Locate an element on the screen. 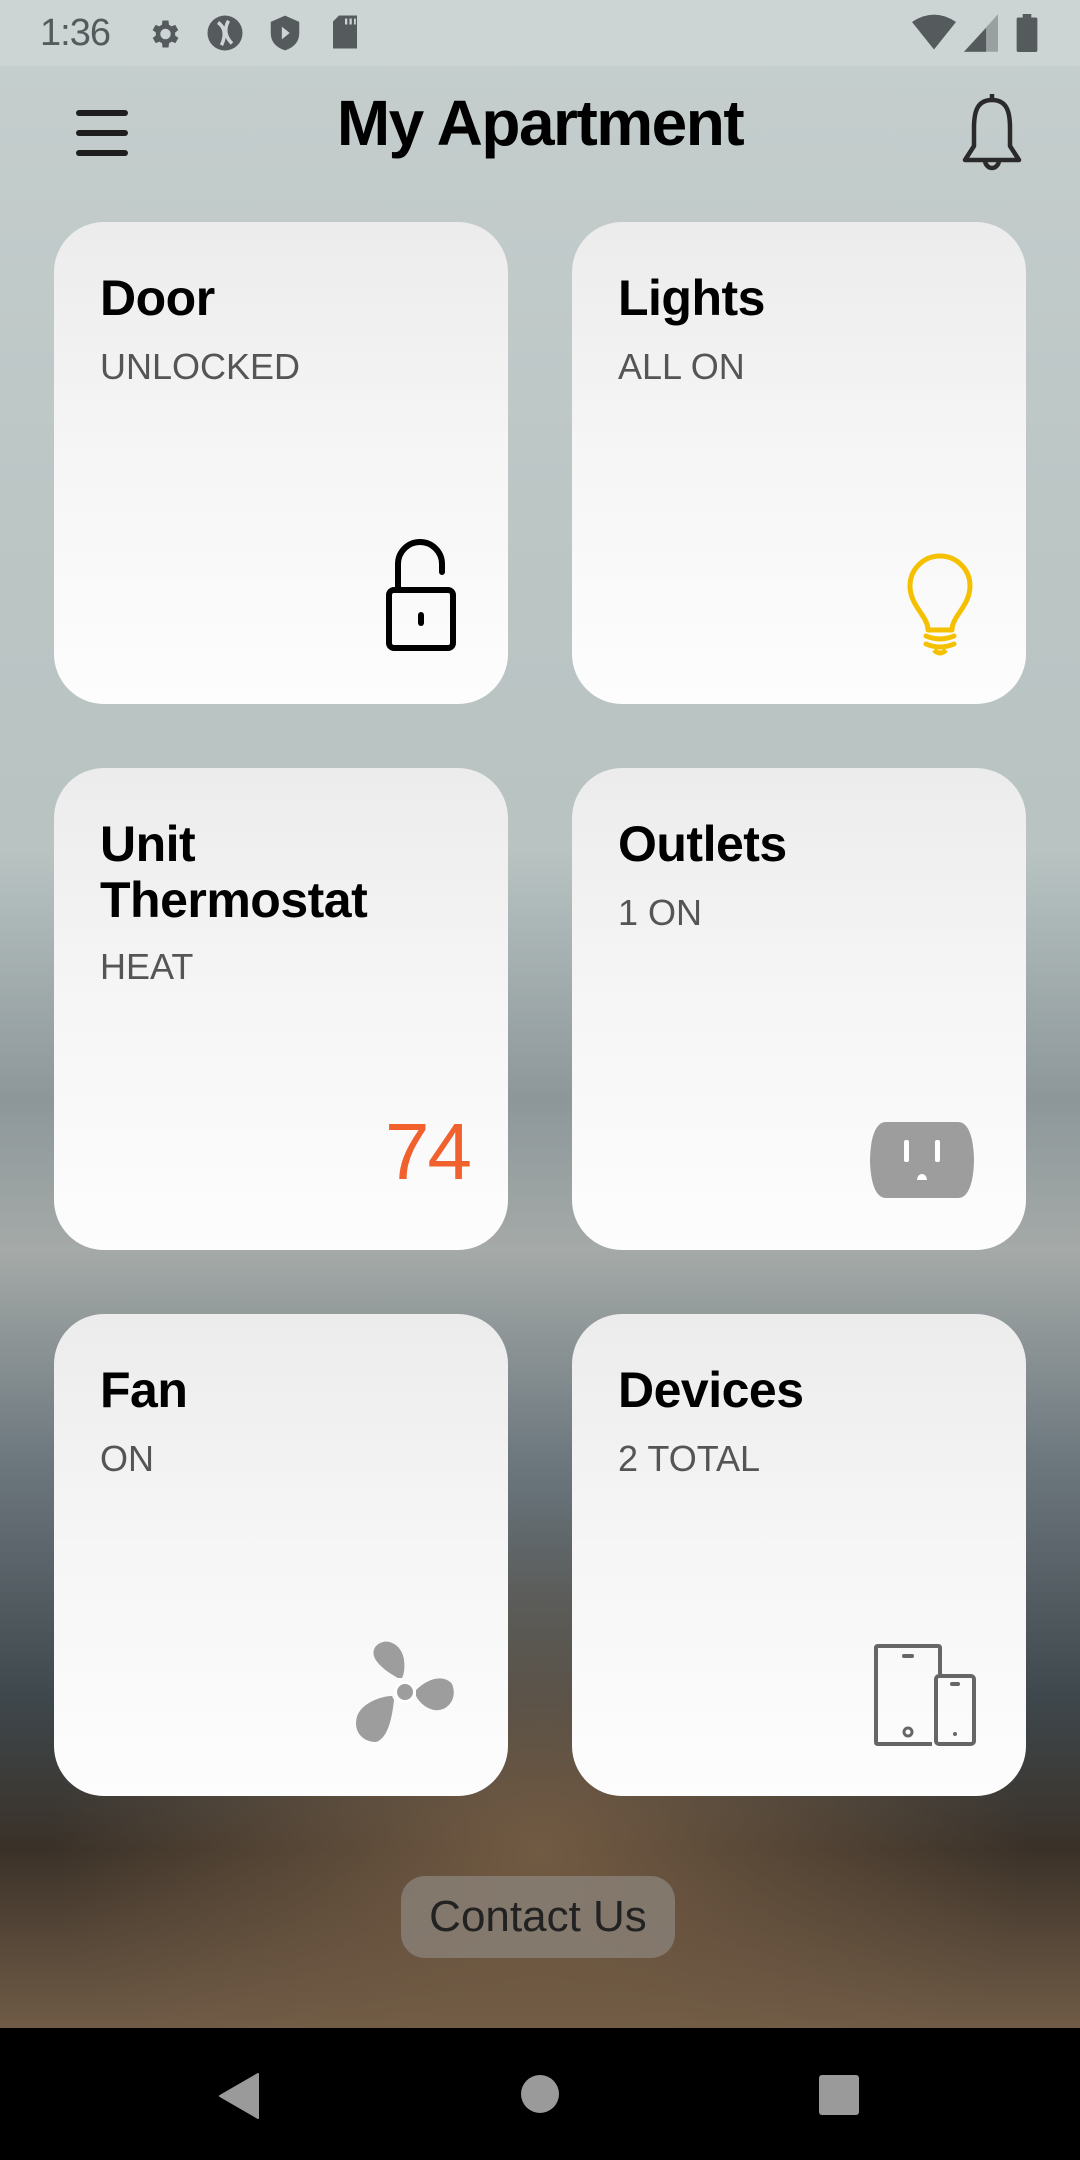  status-bar: 1:36 is located at coordinates (540, 33).